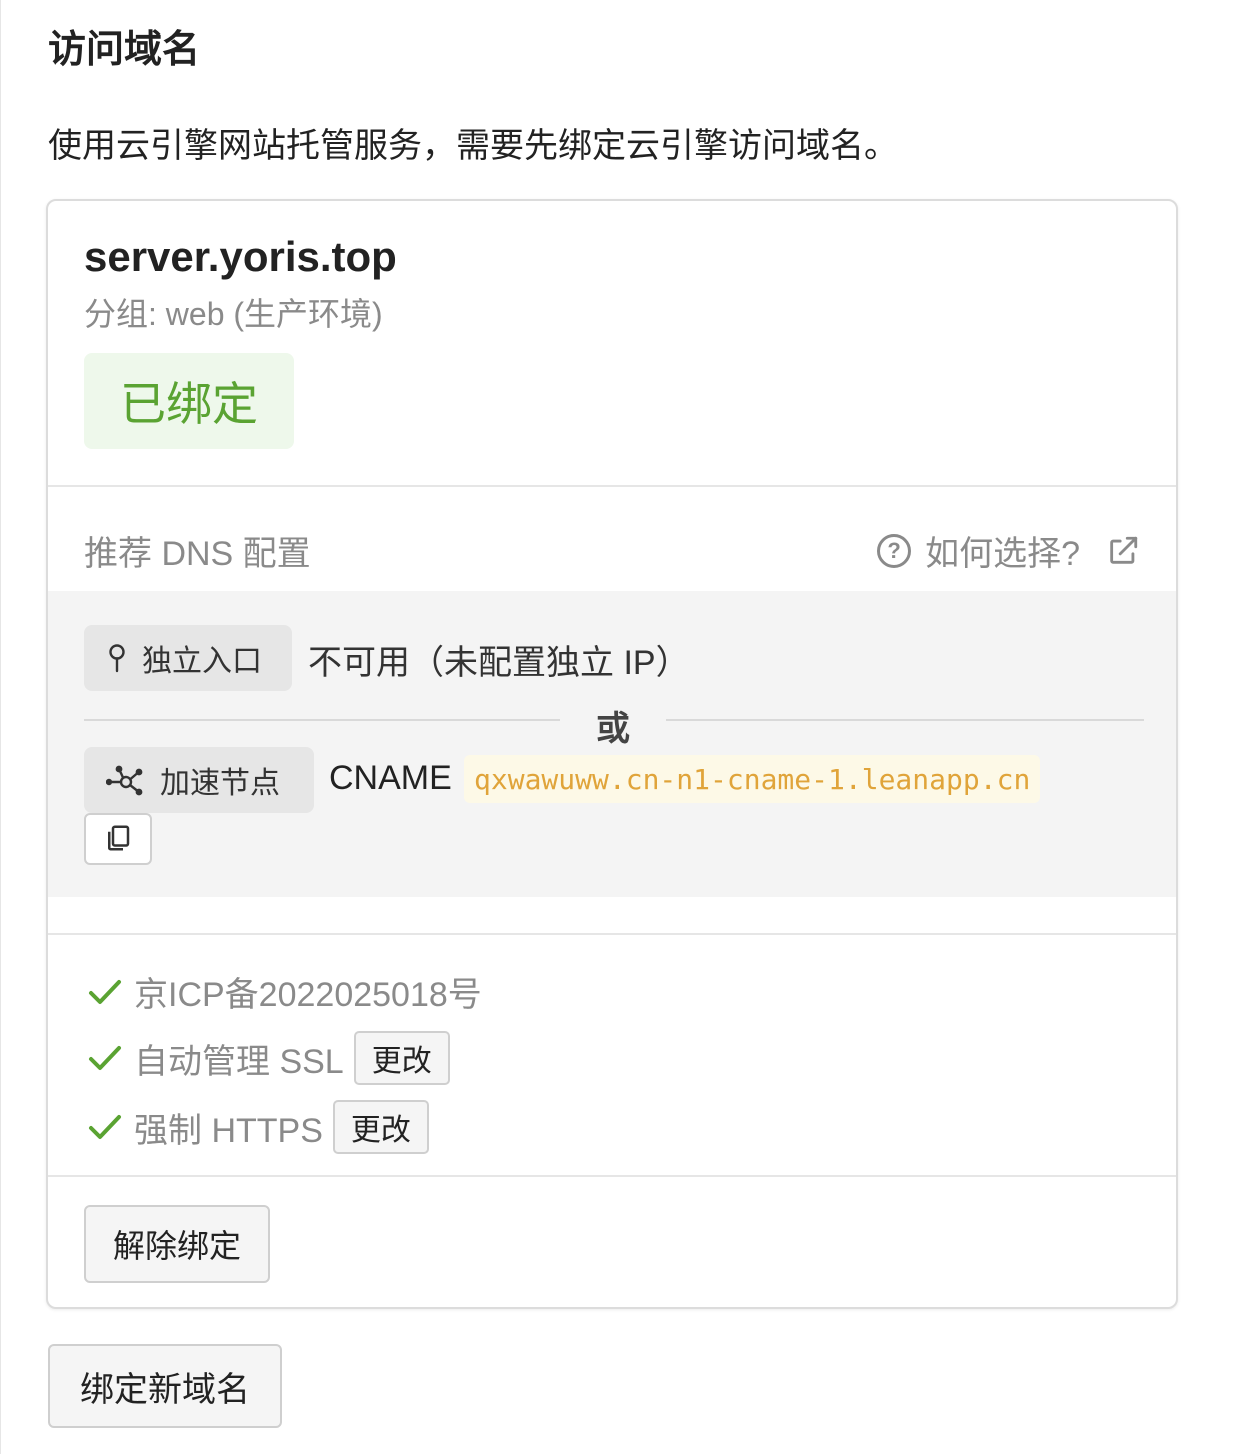 This screenshot has width=1245, height=1454. I want to click on domain-group: 分组: web (生产环境), so click(233, 314).